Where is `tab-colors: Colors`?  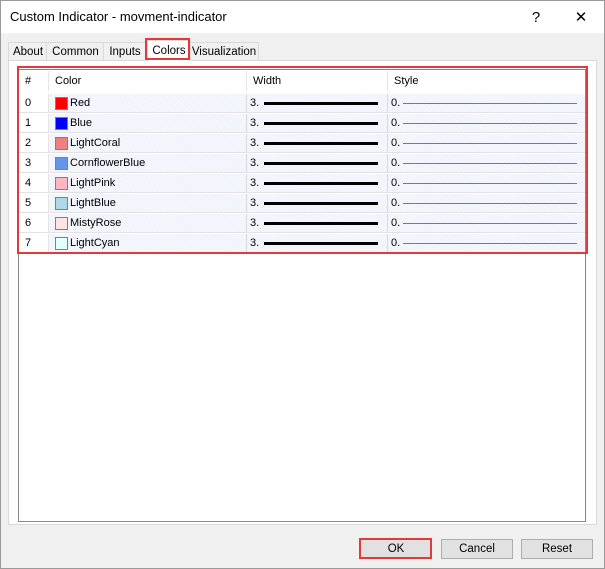 tab-colors: Colors is located at coordinates (169, 50).